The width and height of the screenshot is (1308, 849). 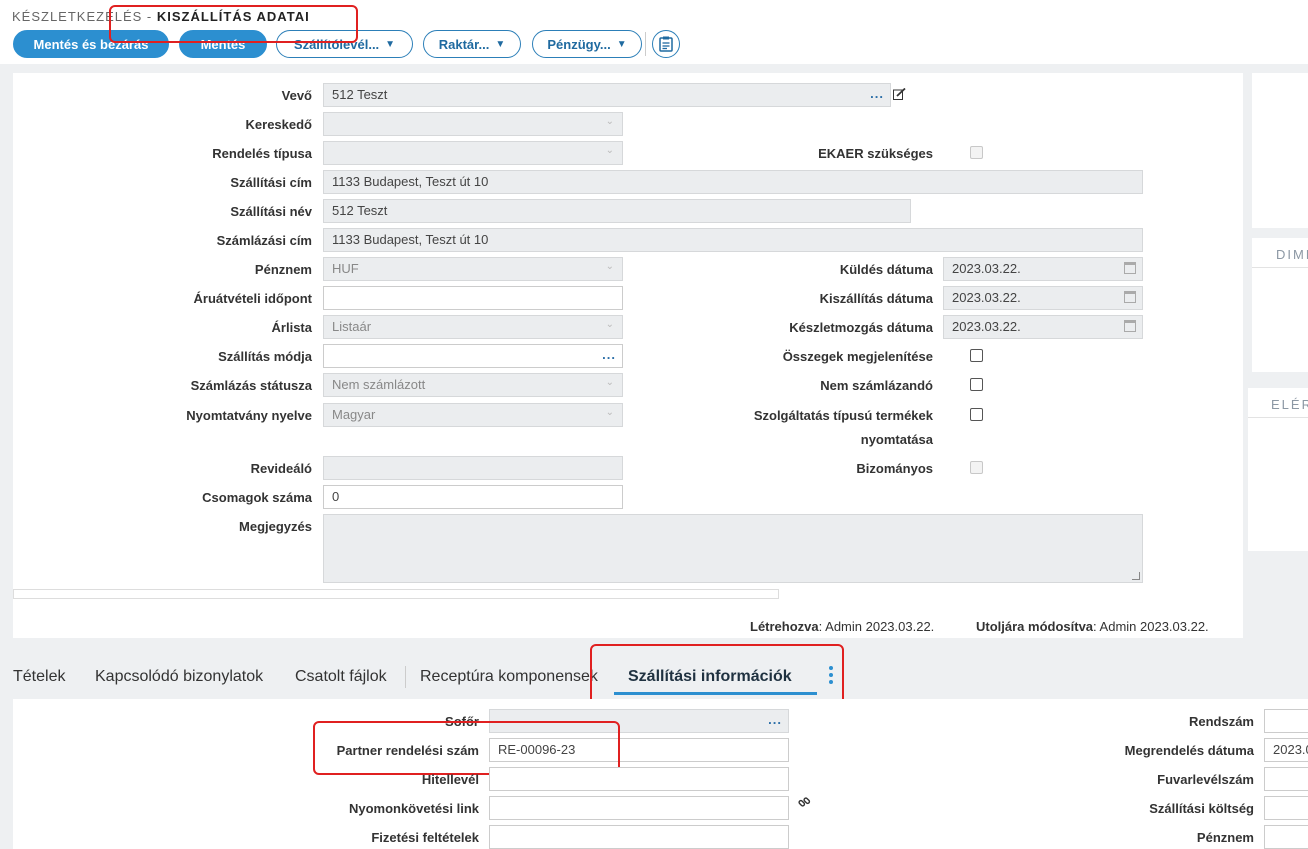 What do you see at coordinates (251, 385) in the screenshot?
I see `szamlazas-statusza-label: Számlázás státusza` at bounding box center [251, 385].